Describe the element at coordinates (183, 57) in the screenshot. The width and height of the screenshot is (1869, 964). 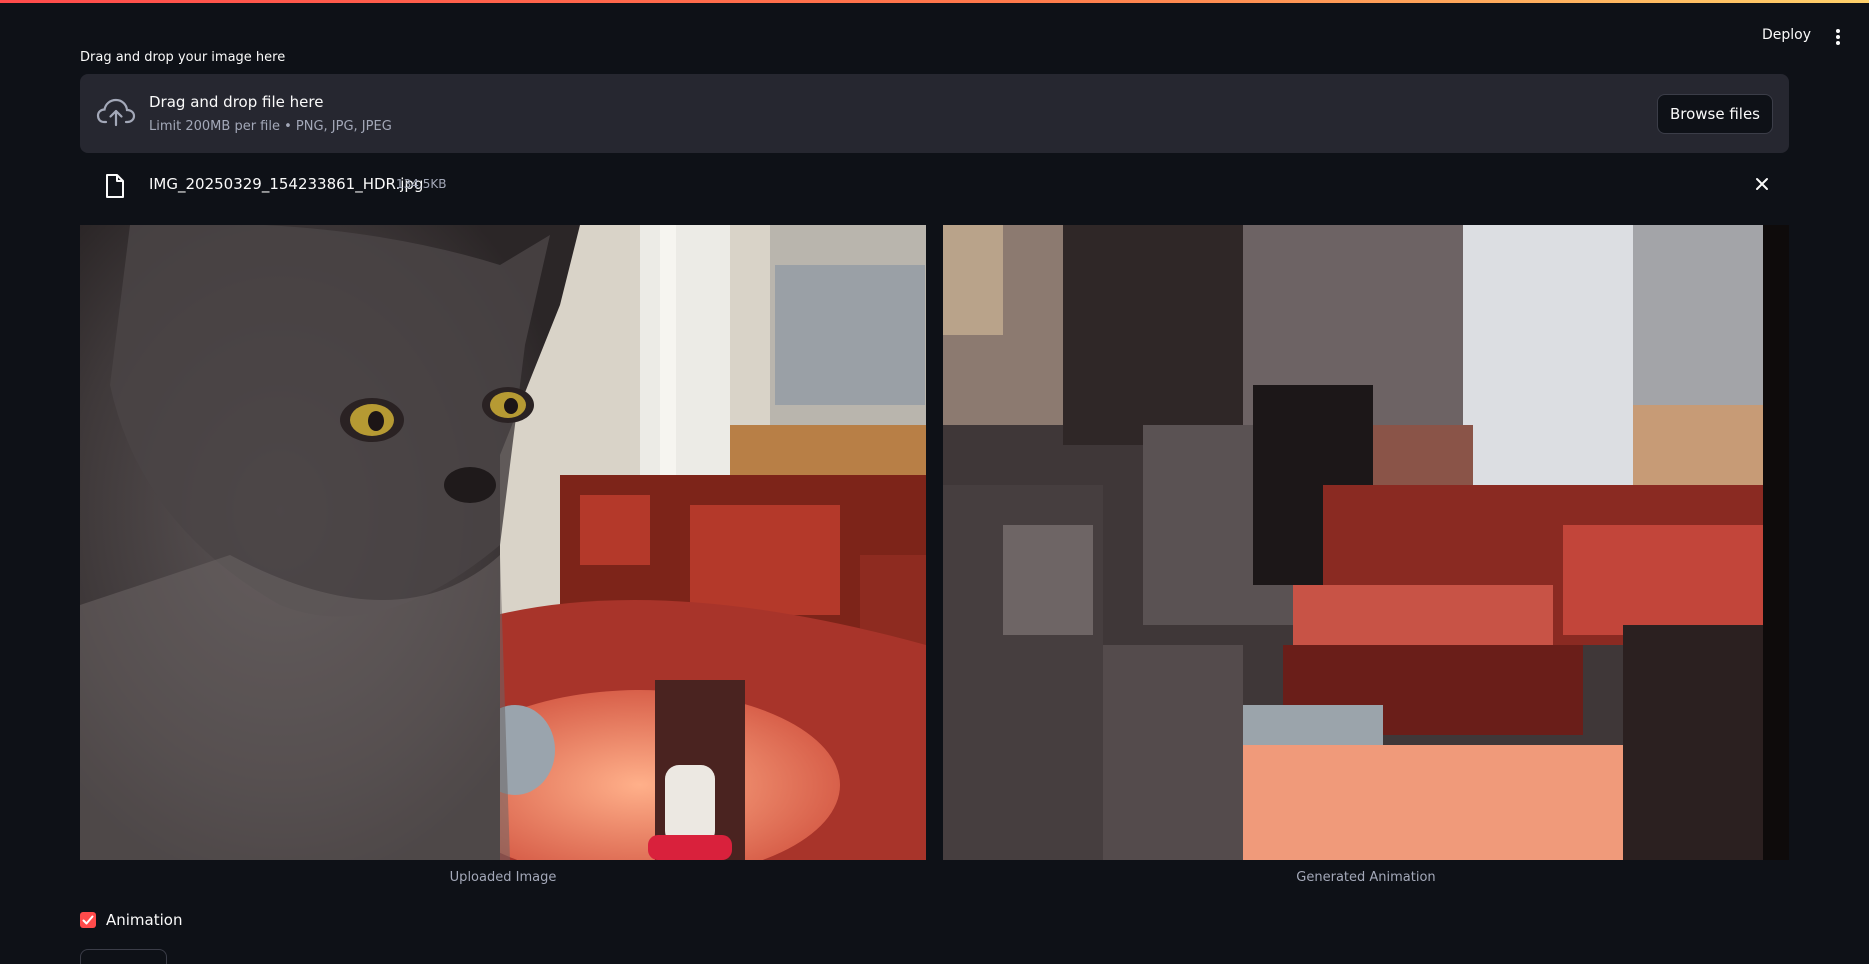
I see `uploader-label: Drag and drop your image here` at that location.